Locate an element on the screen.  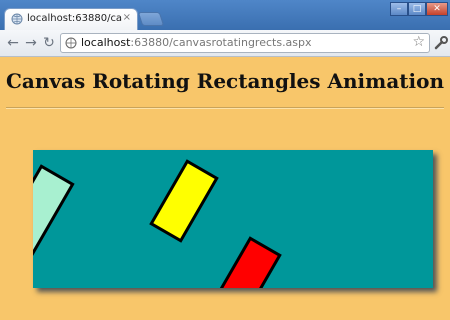
star-icon: ☆ is located at coordinates (418, 42).